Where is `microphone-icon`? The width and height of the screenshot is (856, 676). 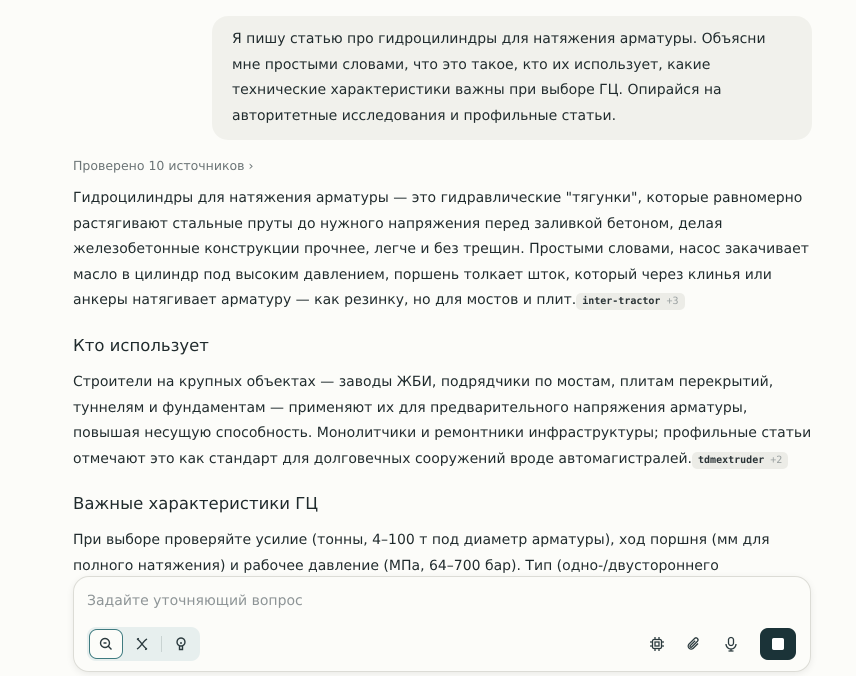
microphone-icon is located at coordinates (731, 644).